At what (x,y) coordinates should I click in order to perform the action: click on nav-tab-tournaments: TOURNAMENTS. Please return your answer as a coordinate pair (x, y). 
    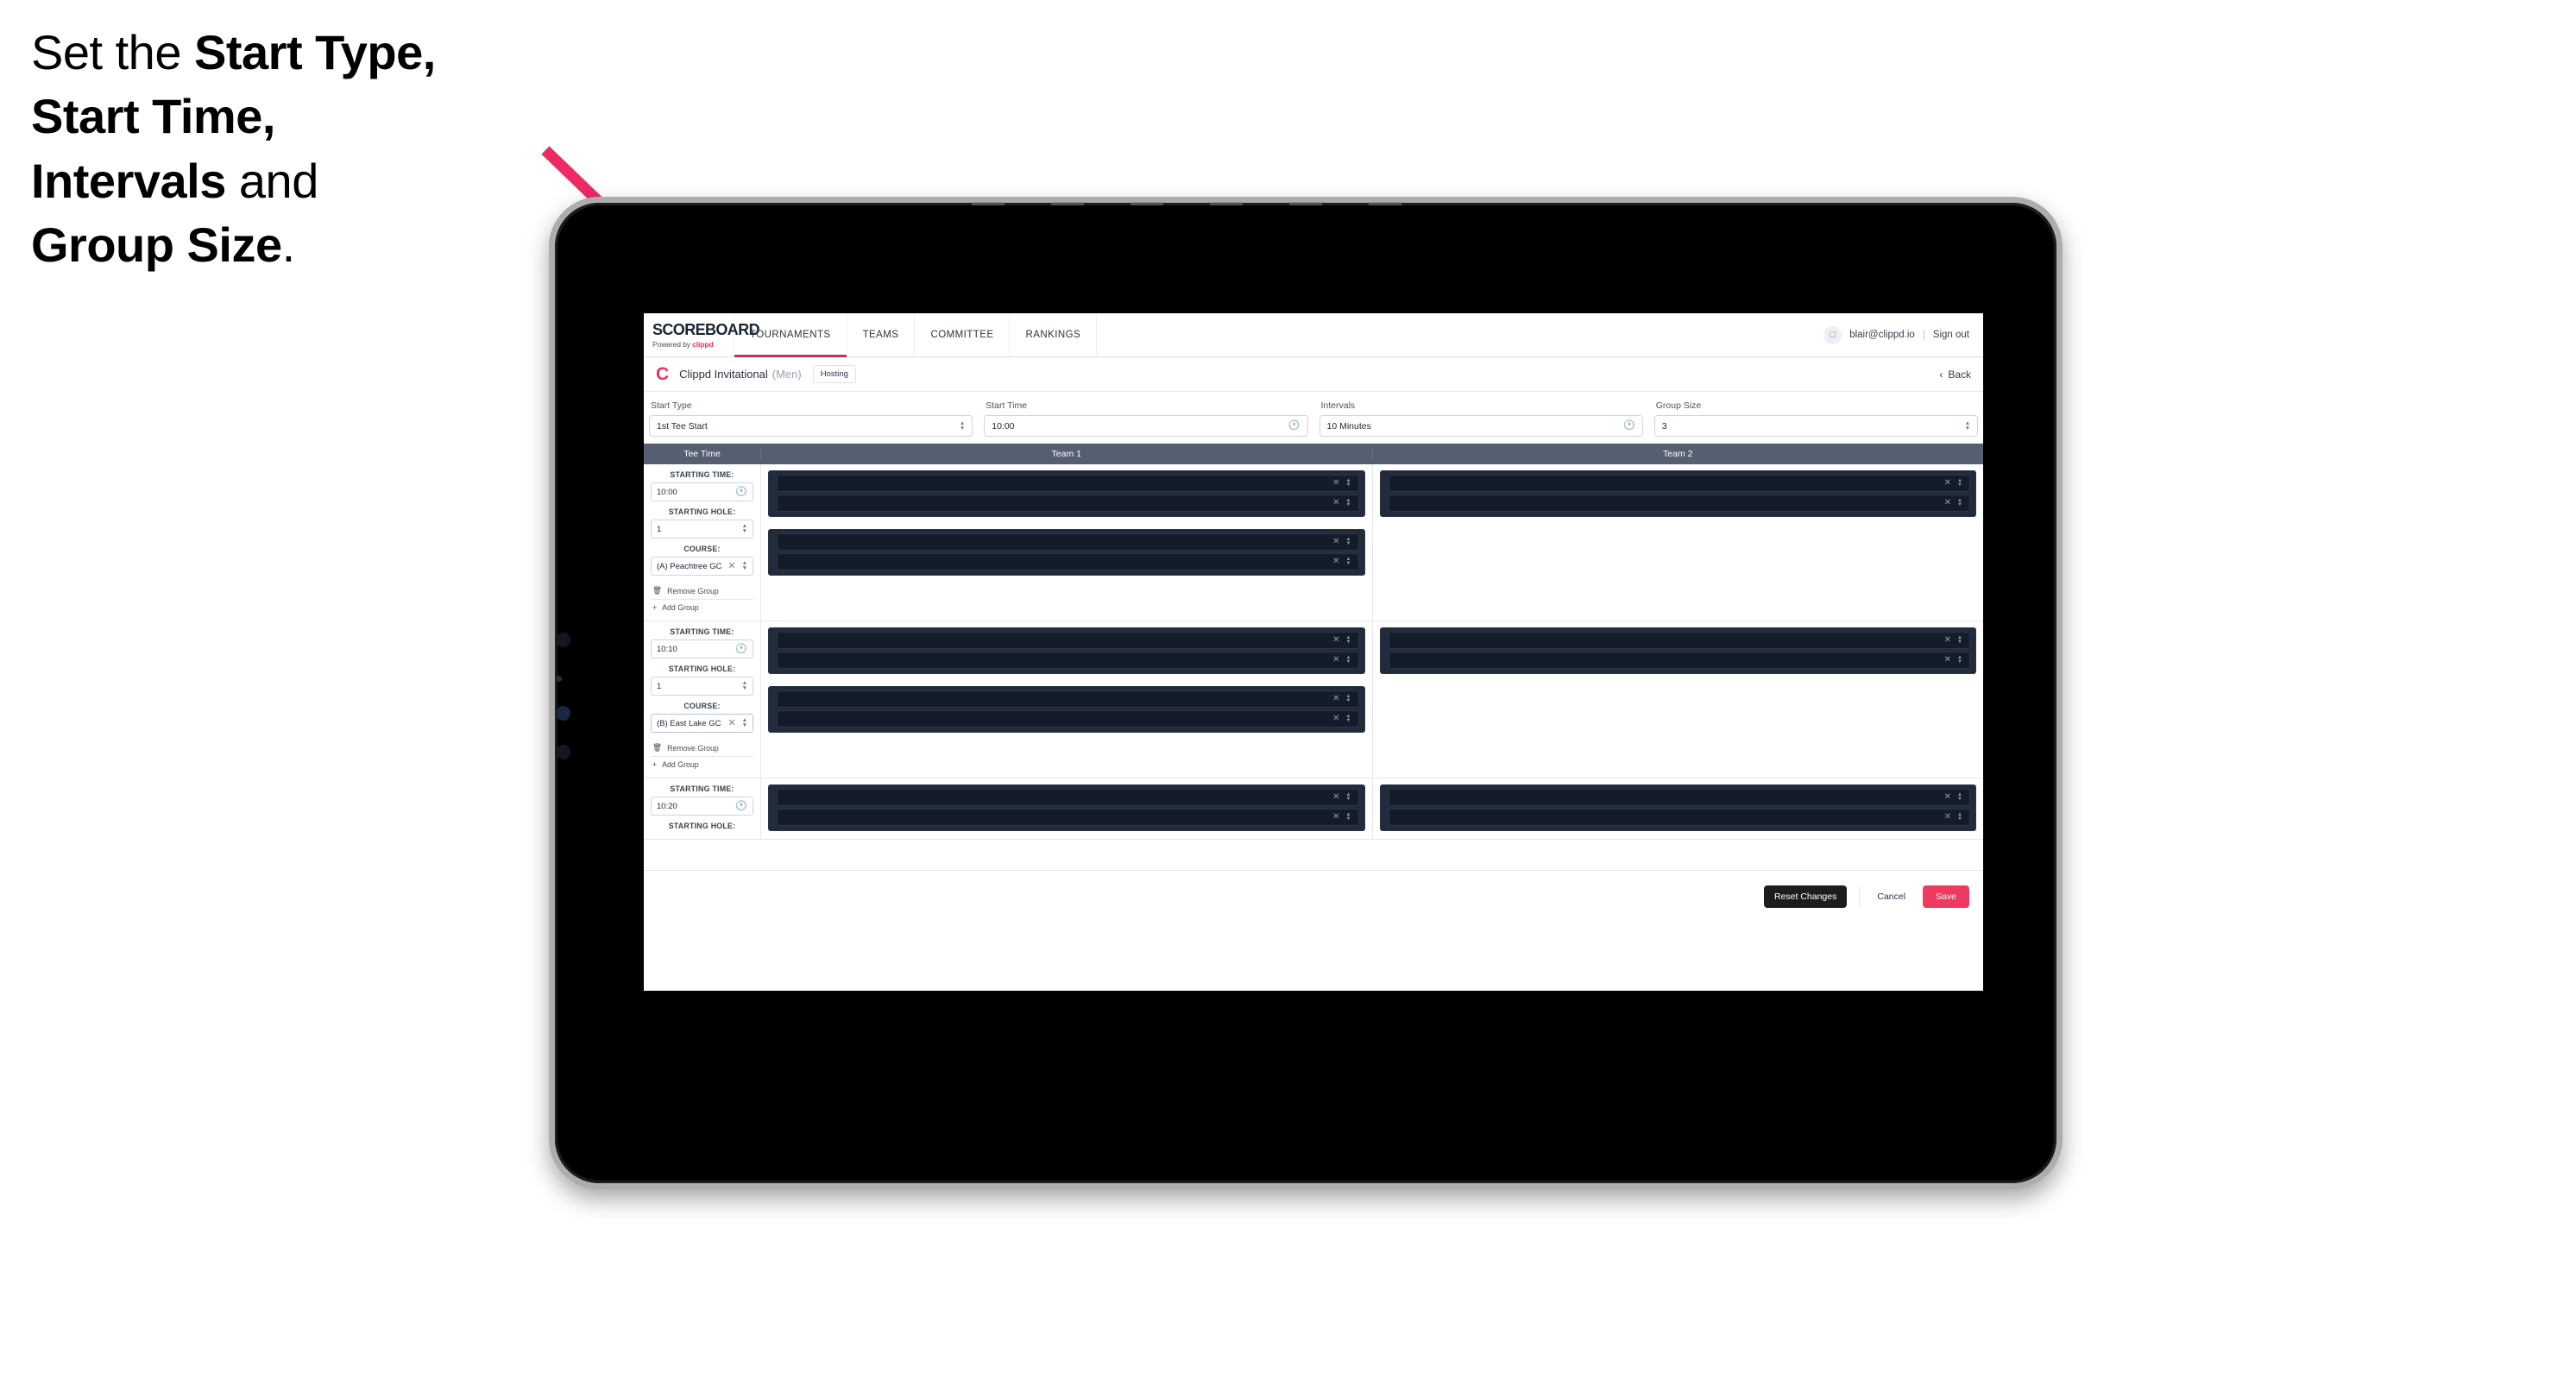
    Looking at the image, I should click on (791, 335).